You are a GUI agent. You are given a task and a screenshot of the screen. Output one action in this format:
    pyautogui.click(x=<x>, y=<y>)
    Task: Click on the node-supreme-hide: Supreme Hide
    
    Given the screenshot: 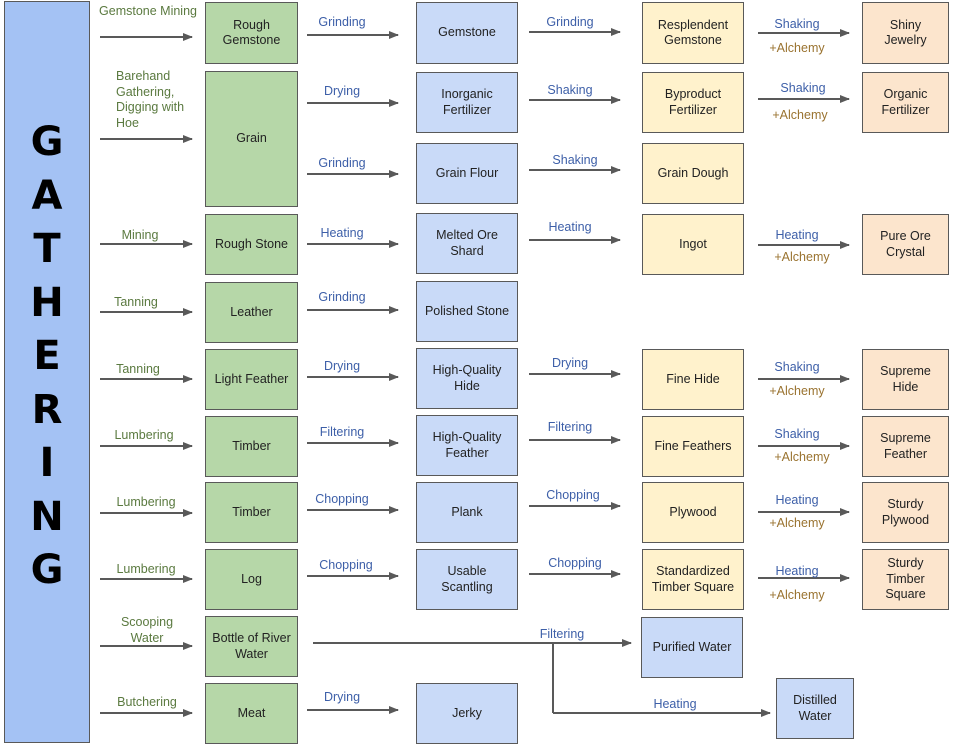 What is the action you would take?
    pyautogui.click(x=905, y=379)
    